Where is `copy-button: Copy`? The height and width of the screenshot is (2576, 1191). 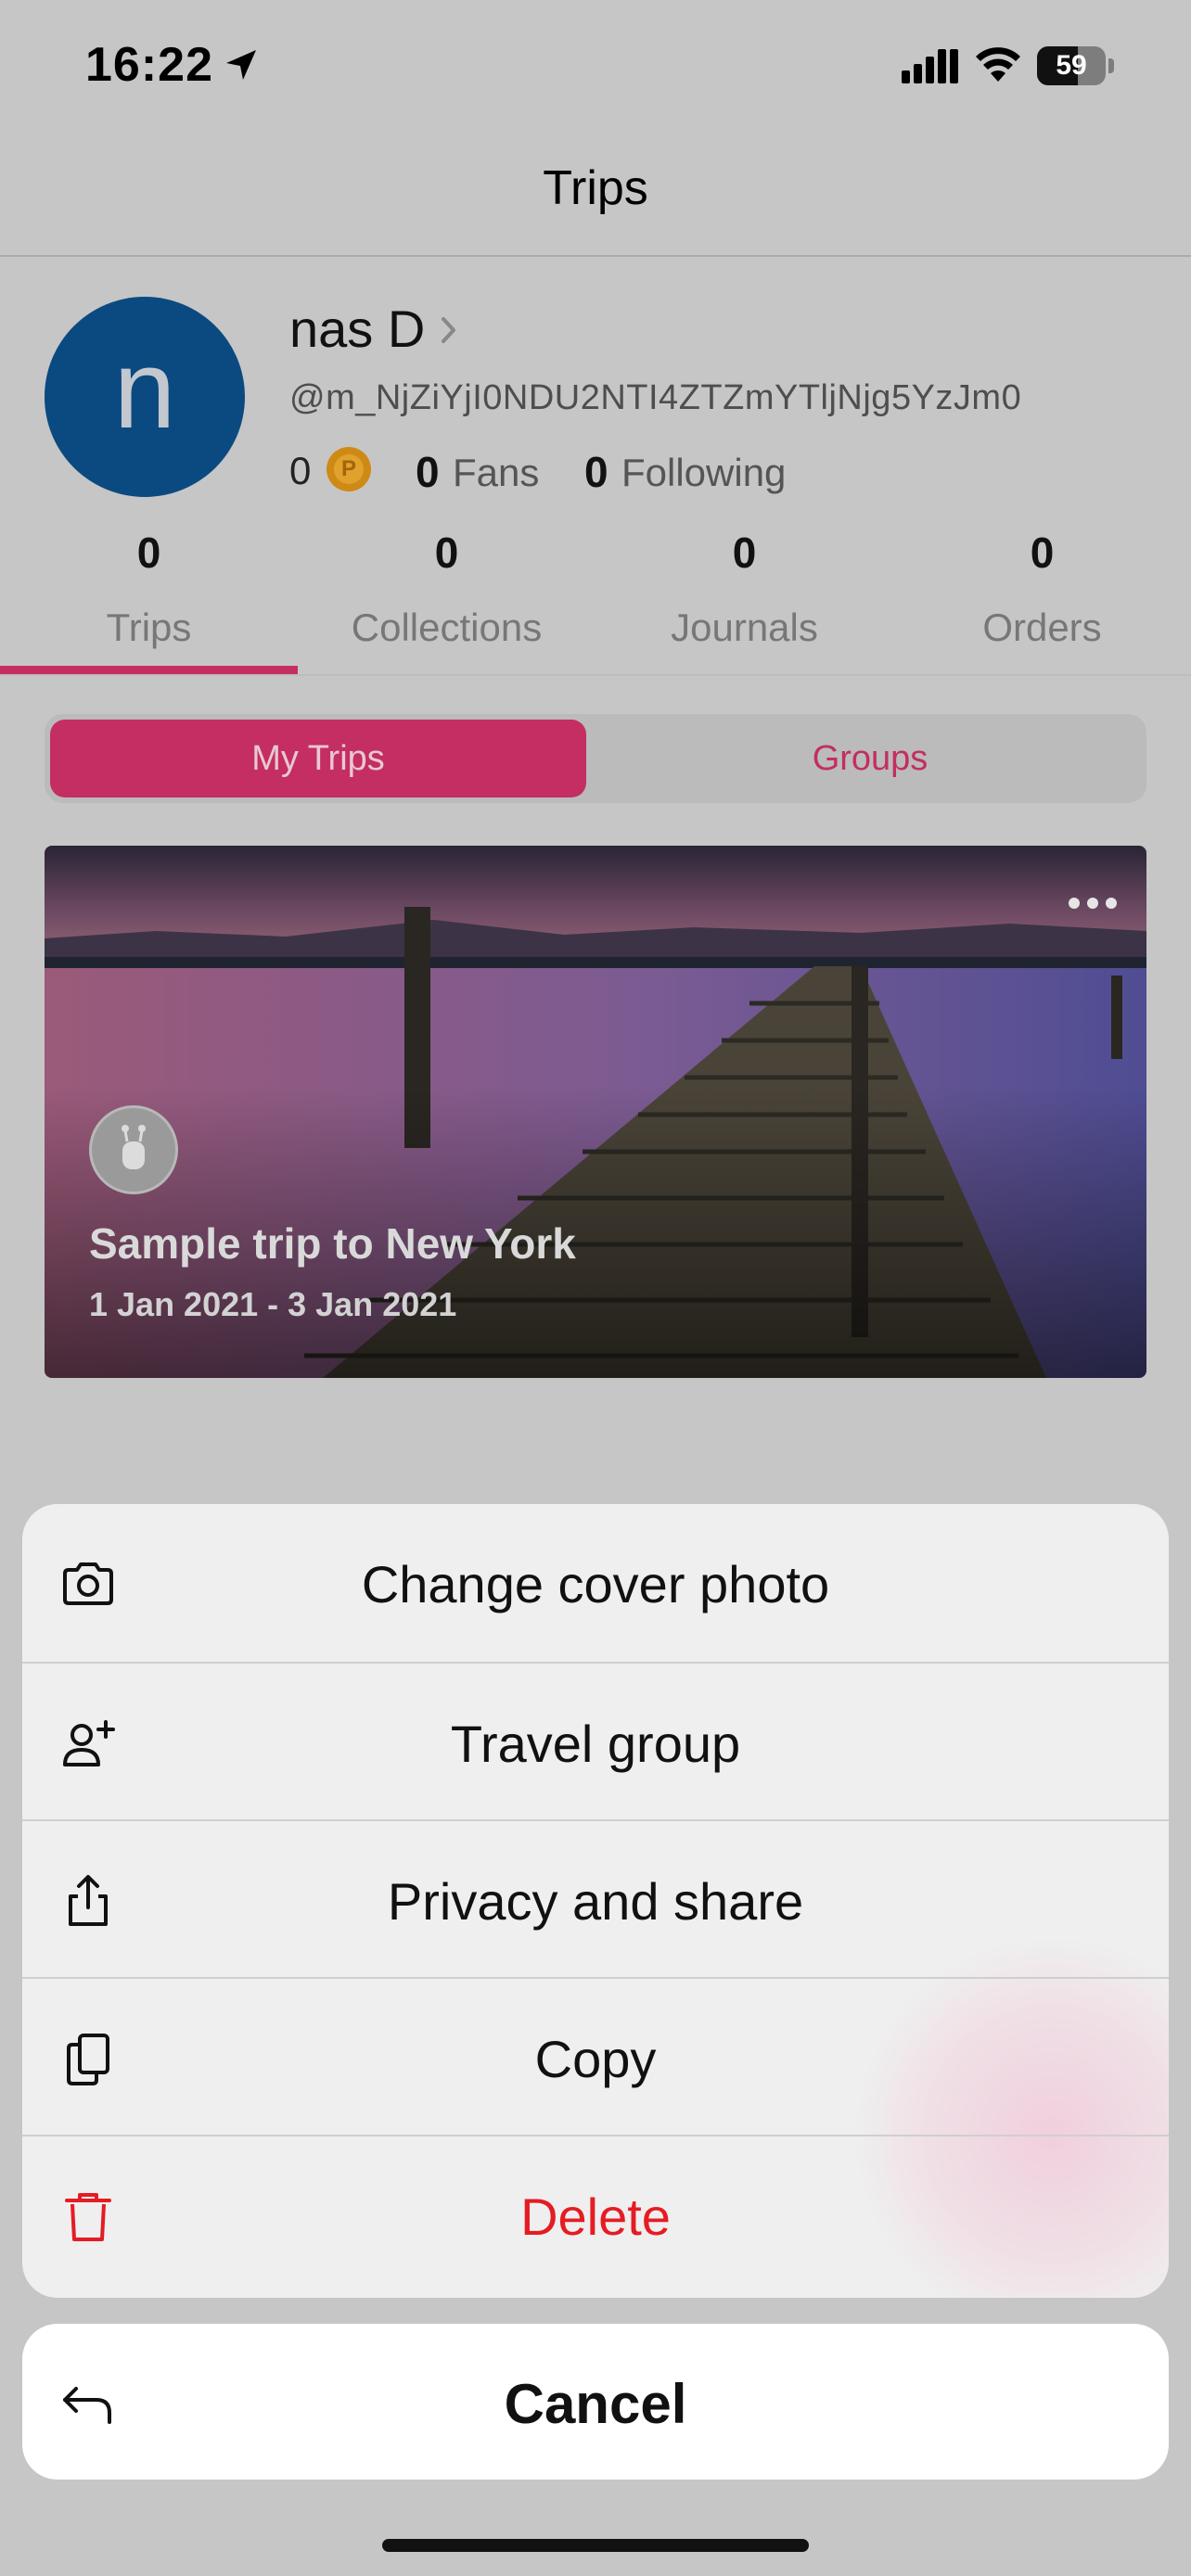
copy-button: Copy is located at coordinates (595, 2057).